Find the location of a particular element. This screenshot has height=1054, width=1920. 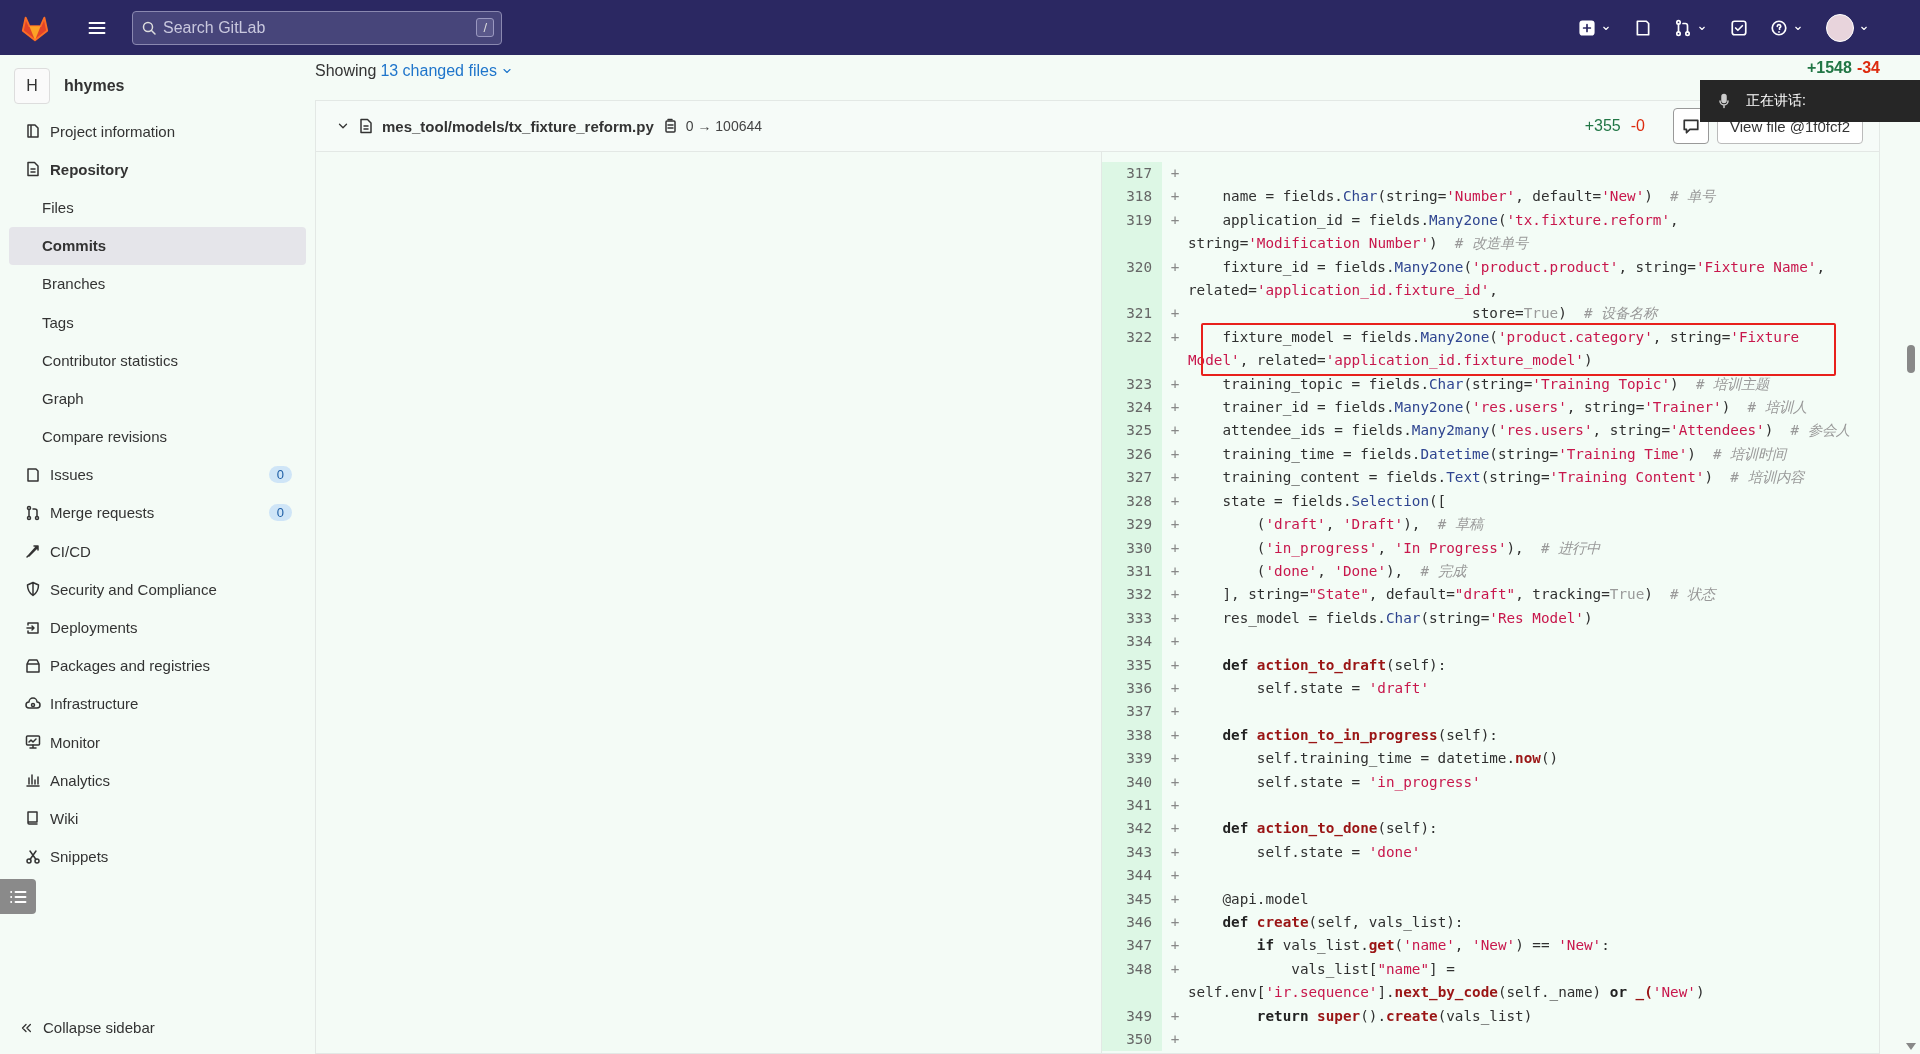

sidebar-item: Issues 0 is located at coordinates (157, 474).